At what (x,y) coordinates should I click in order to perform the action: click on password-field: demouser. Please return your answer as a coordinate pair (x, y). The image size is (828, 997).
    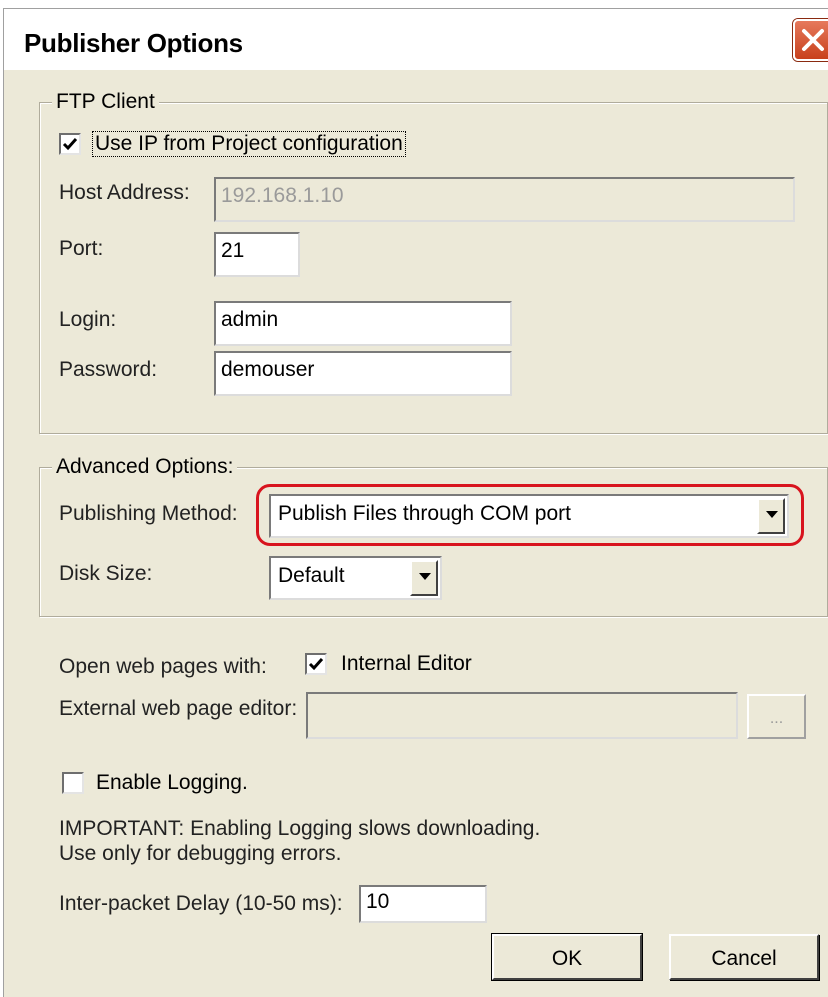
    Looking at the image, I should click on (363, 373).